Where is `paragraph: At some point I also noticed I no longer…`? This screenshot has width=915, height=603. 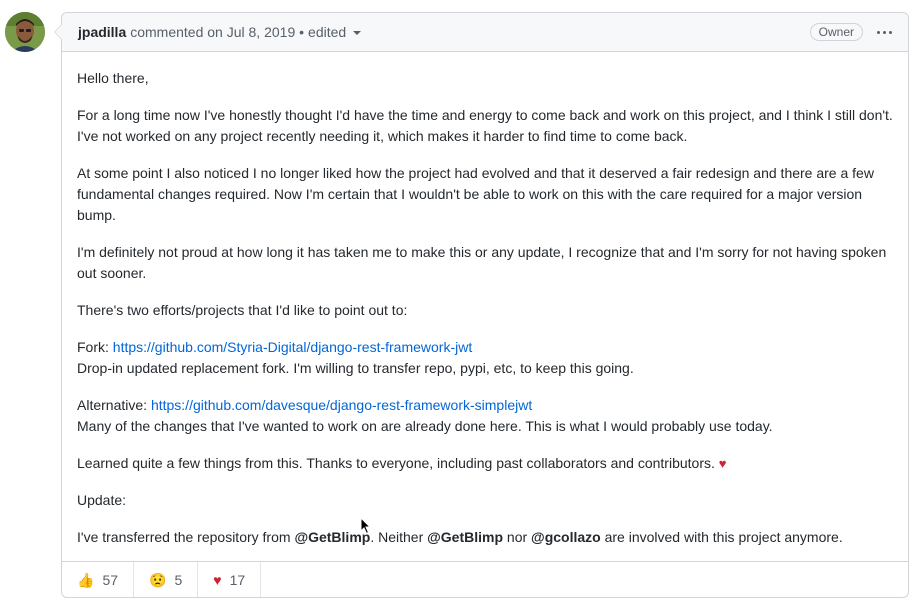 paragraph: At some point I also noticed I no longer… is located at coordinates (475, 194).